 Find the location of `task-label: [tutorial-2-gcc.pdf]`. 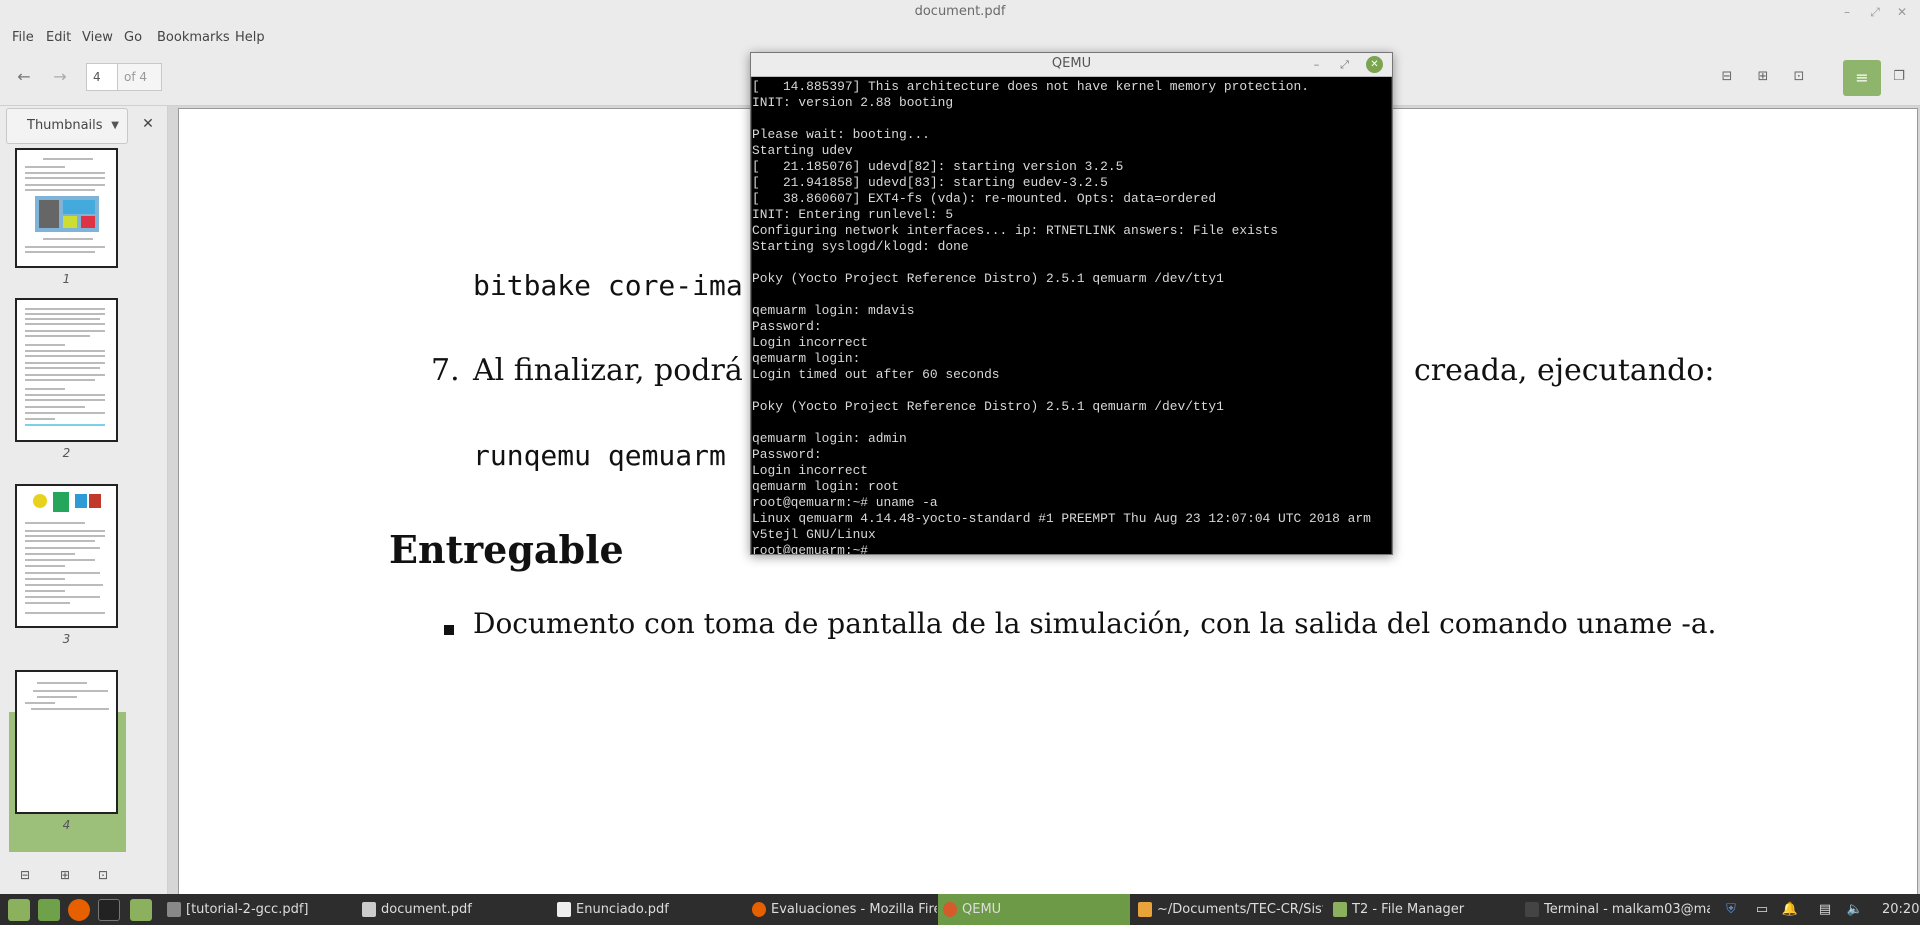

task-label: [tutorial-2-gcc.pdf] is located at coordinates (247, 909).